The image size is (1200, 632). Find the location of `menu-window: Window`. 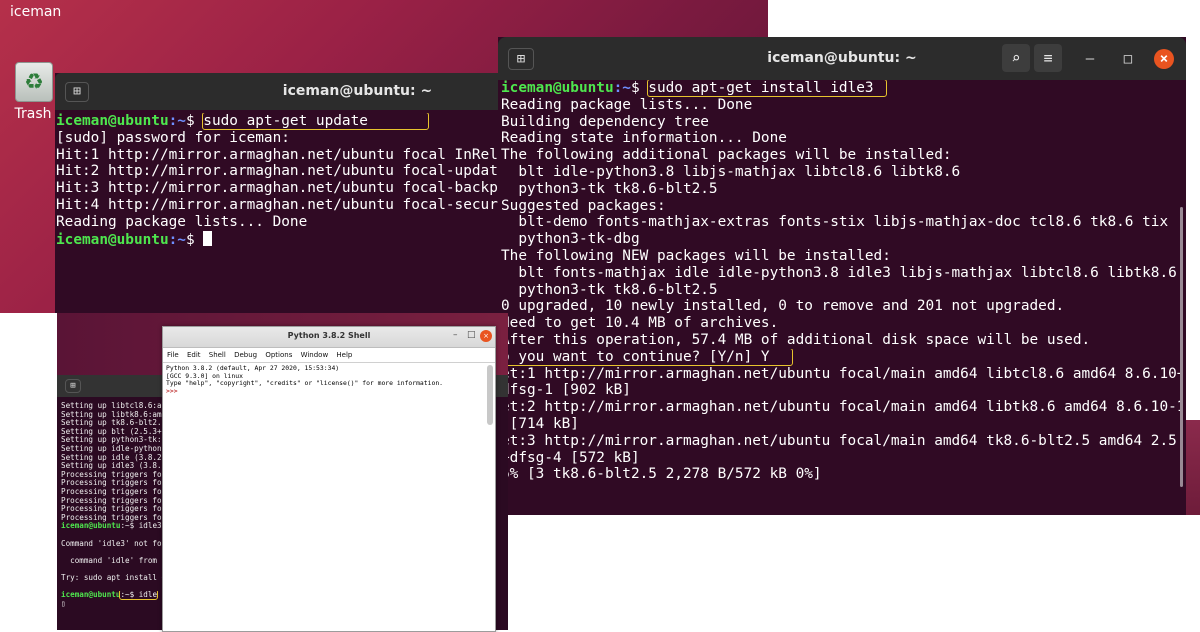

menu-window: Window is located at coordinates (315, 355).